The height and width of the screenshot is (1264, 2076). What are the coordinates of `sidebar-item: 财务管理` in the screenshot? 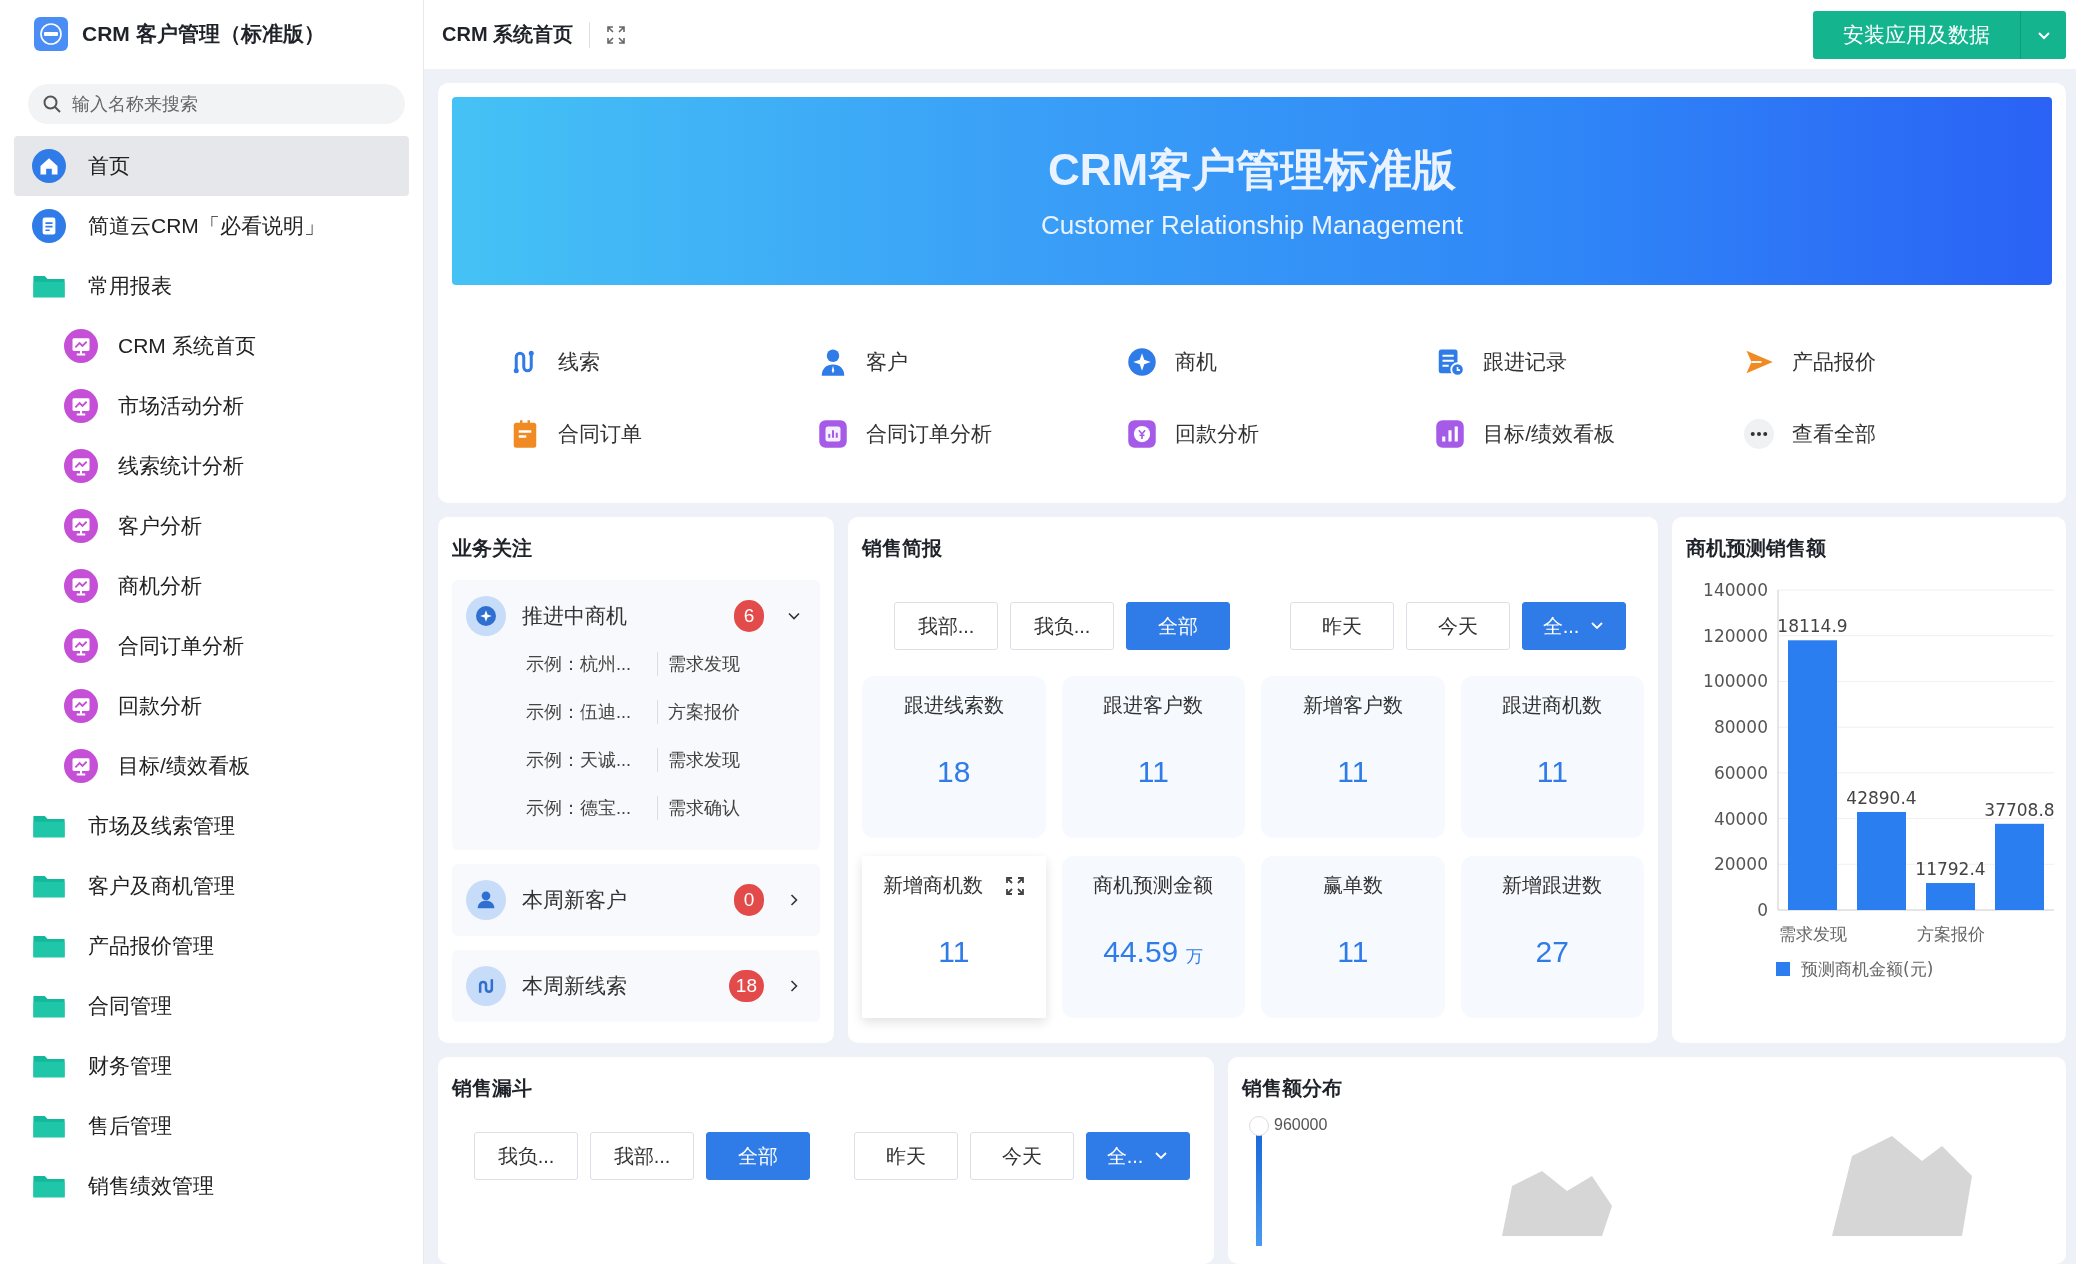 It's located at (211, 1066).